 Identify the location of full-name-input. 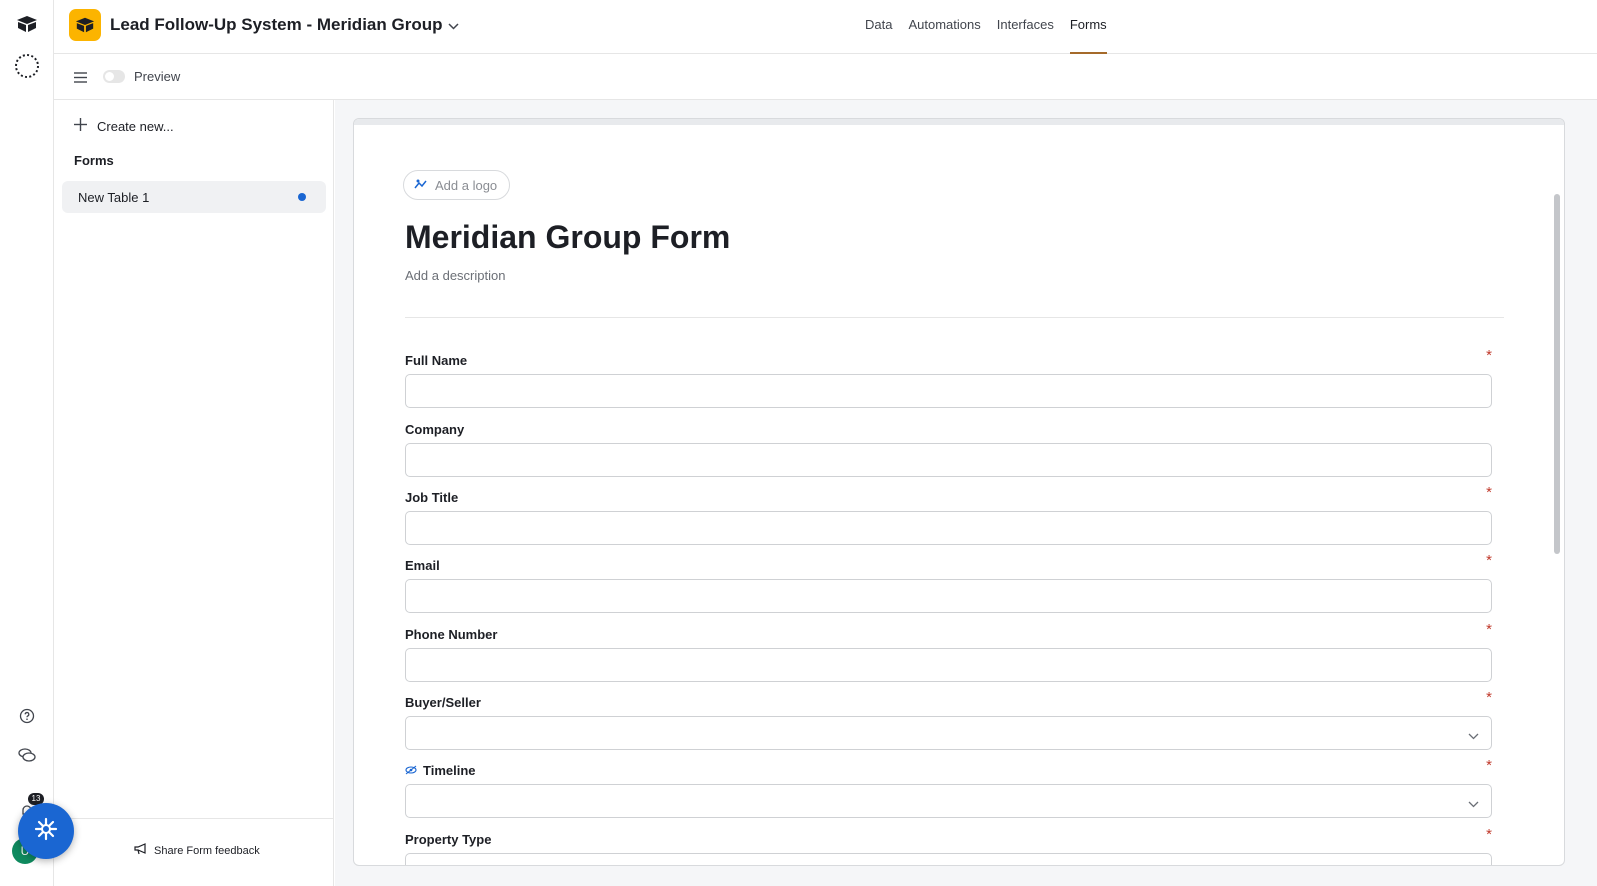
(948, 391).